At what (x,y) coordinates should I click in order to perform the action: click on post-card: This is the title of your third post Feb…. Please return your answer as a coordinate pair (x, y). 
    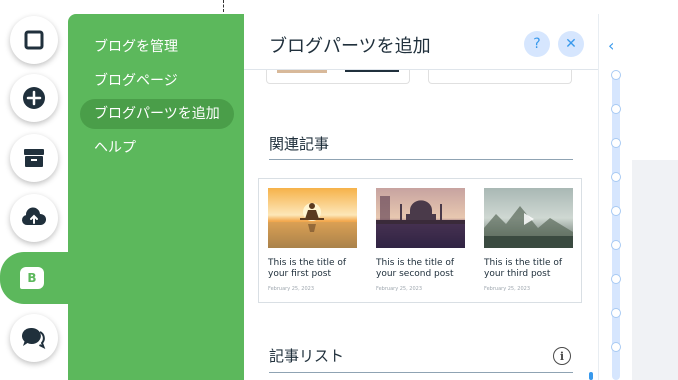
    Looking at the image, I should click on (529, 240).